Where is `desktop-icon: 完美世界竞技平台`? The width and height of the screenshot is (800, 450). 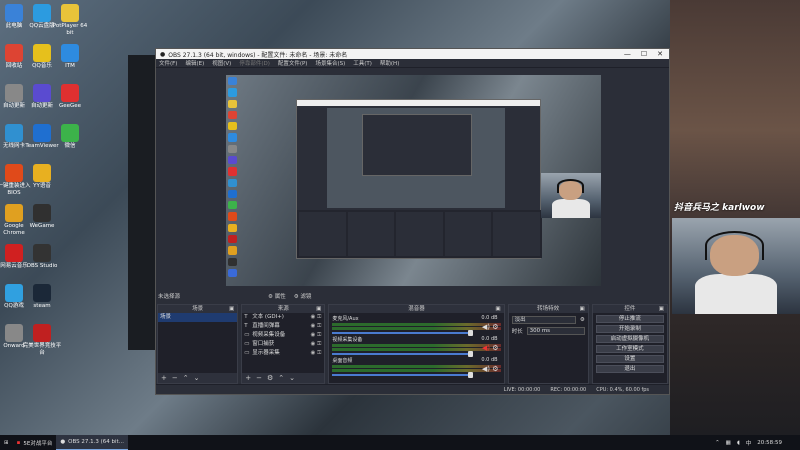
desktop-icon: 完美世界竞技平台 is located at coordinates (42, 340).